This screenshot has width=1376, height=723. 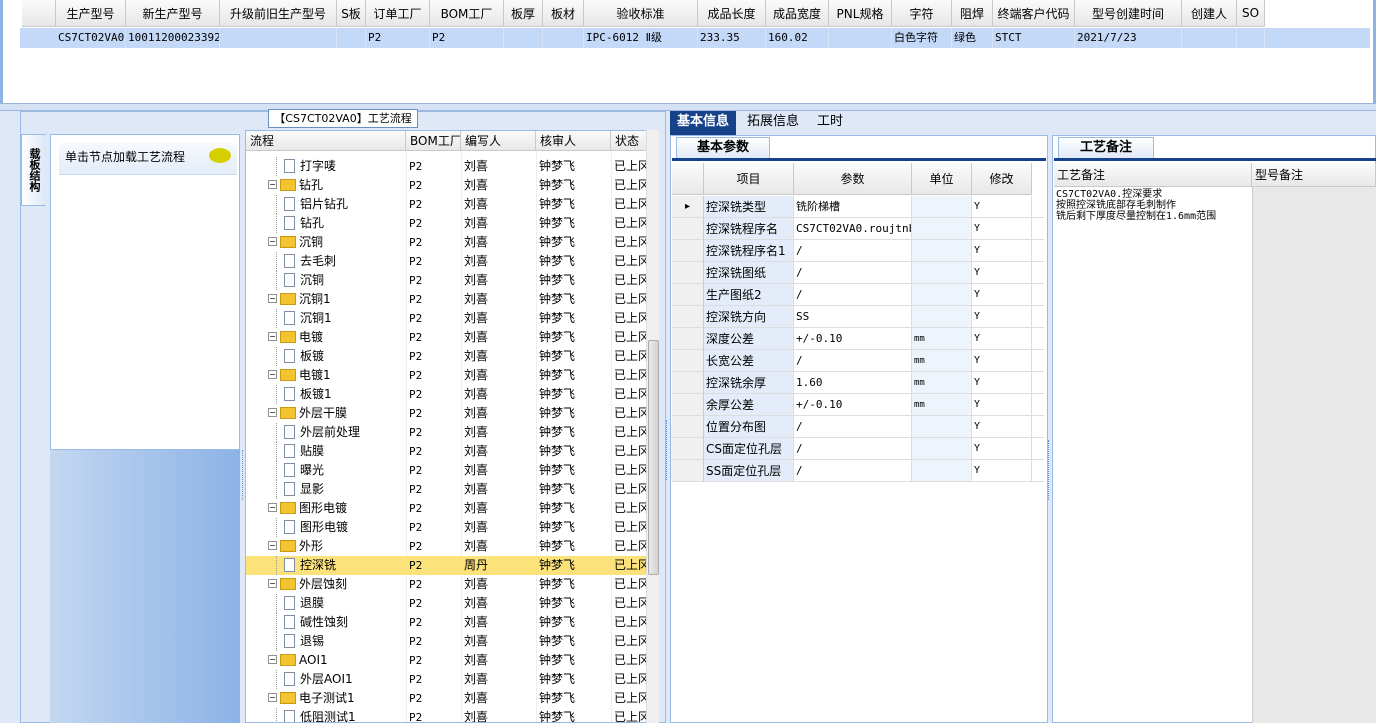 I want to click on tab-process-notes: 工艺备注, so click(x=1106, y=148).